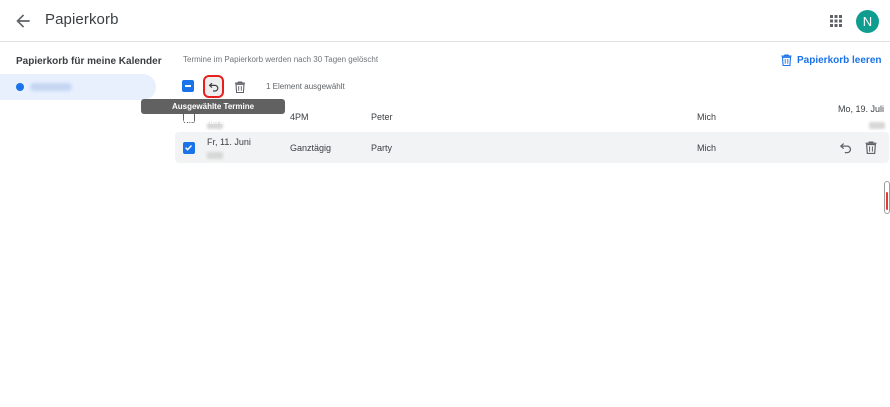  I want to click on redacted-date-detail, so click(215, 155).